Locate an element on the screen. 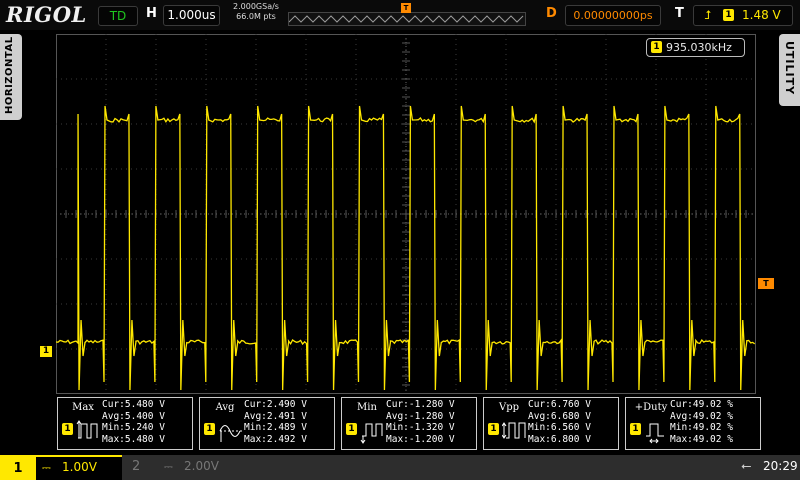 The height and width of the screenshot is (480, 800). measurement-avg: Avg:49.02 % is located at coordinates (701, 416).